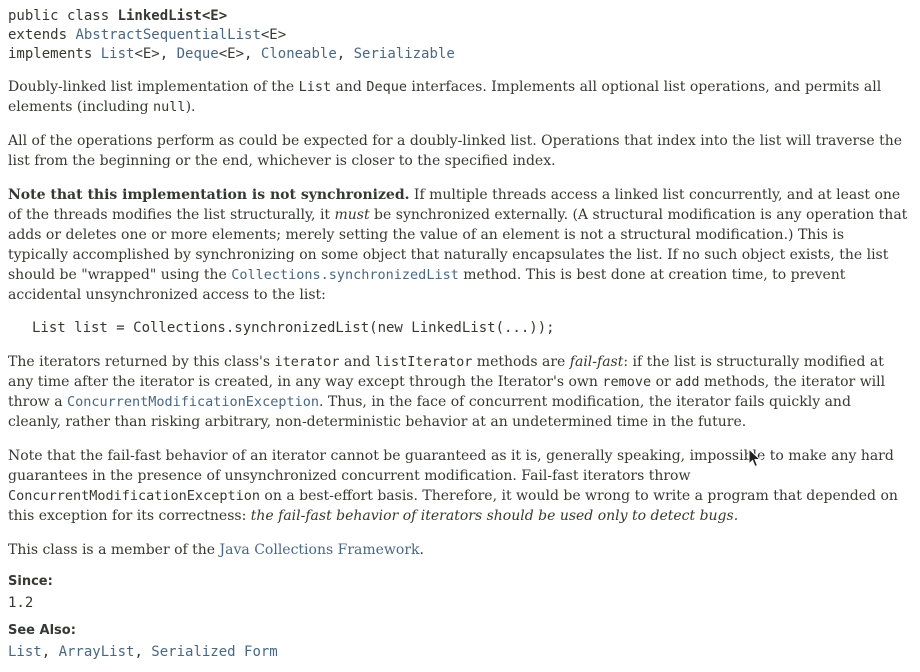 This screenshot has height=672, width=920. I want to click on signature-modifiers: public class, so click(63, 16).